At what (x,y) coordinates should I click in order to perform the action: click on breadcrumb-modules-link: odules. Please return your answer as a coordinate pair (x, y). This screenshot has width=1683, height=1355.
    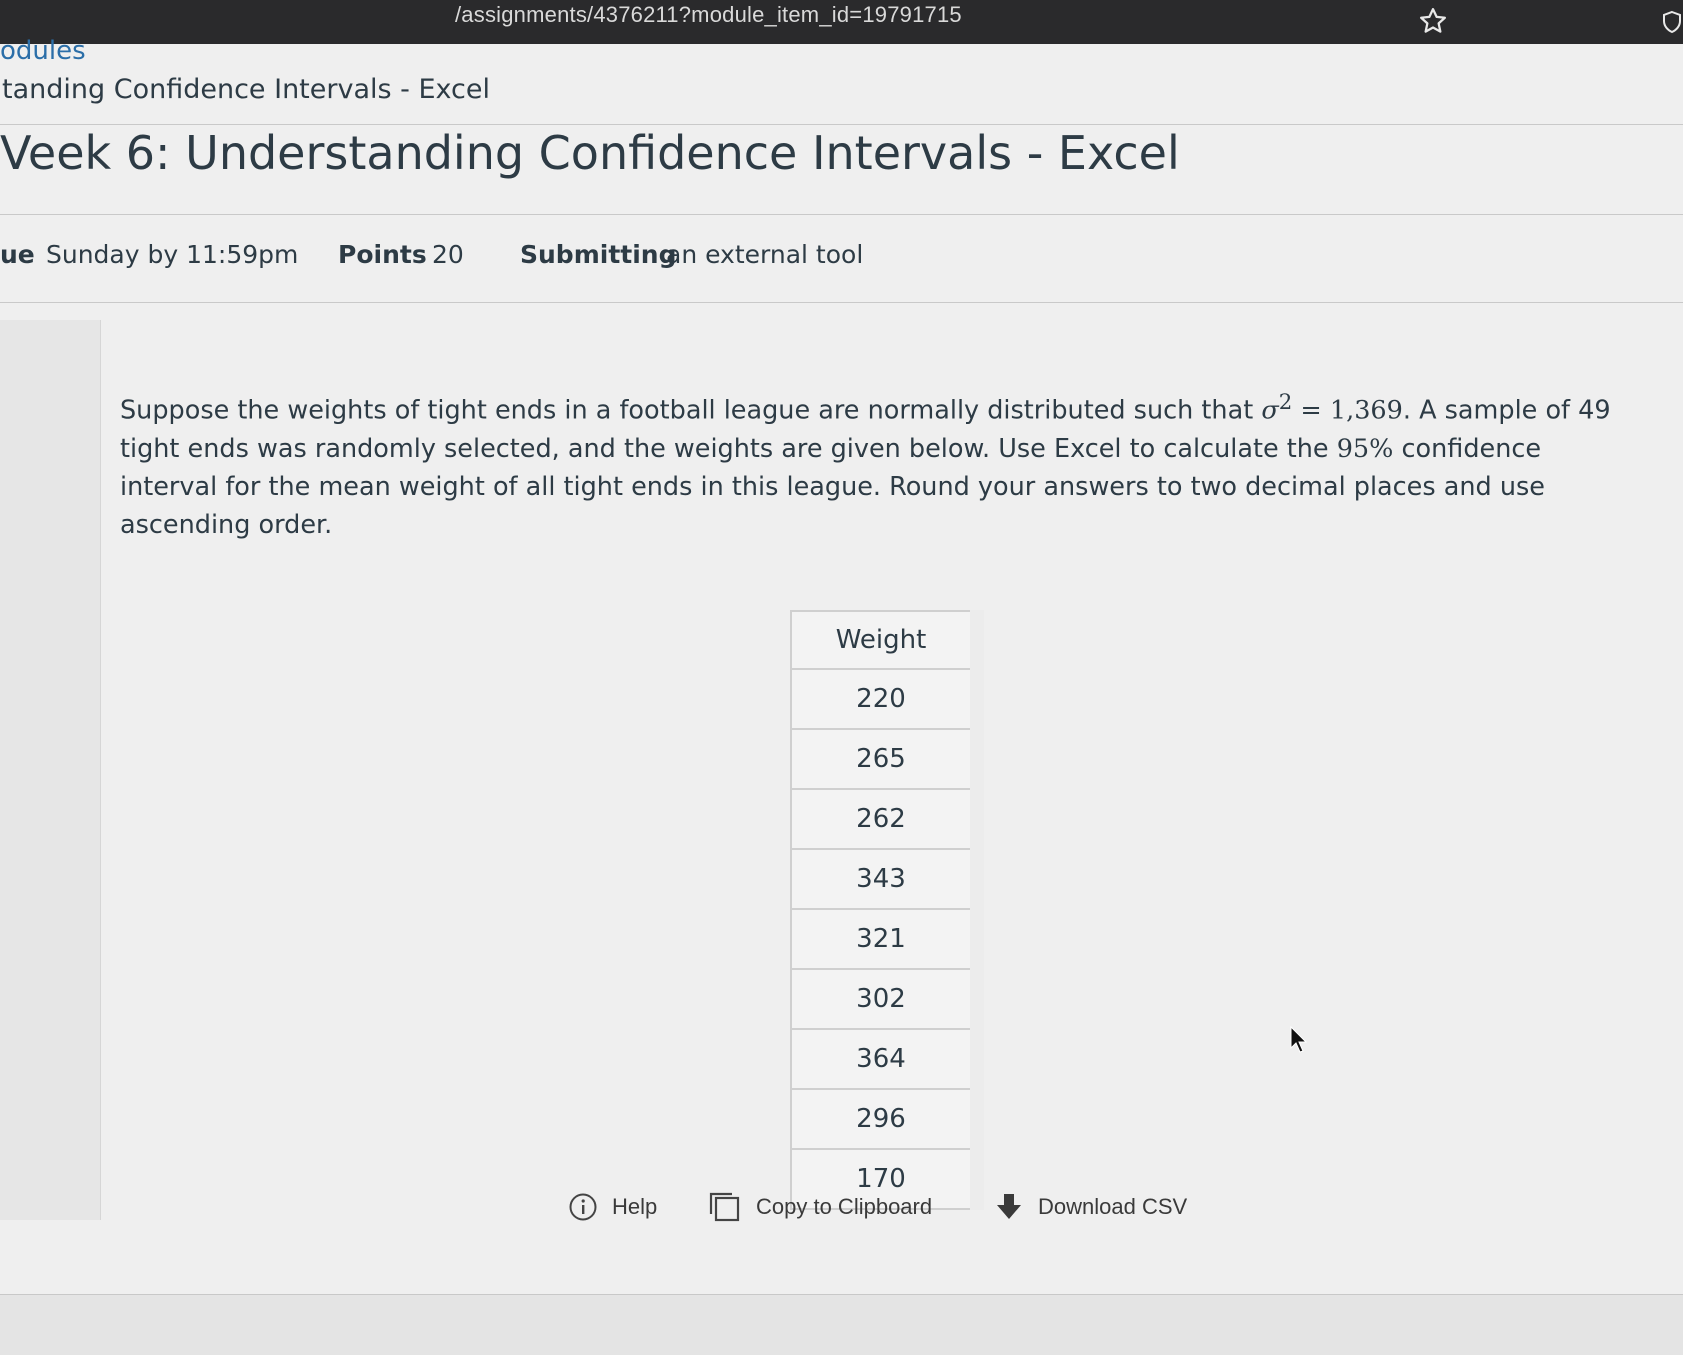
    Looking at the image, I should click on (43, 51).